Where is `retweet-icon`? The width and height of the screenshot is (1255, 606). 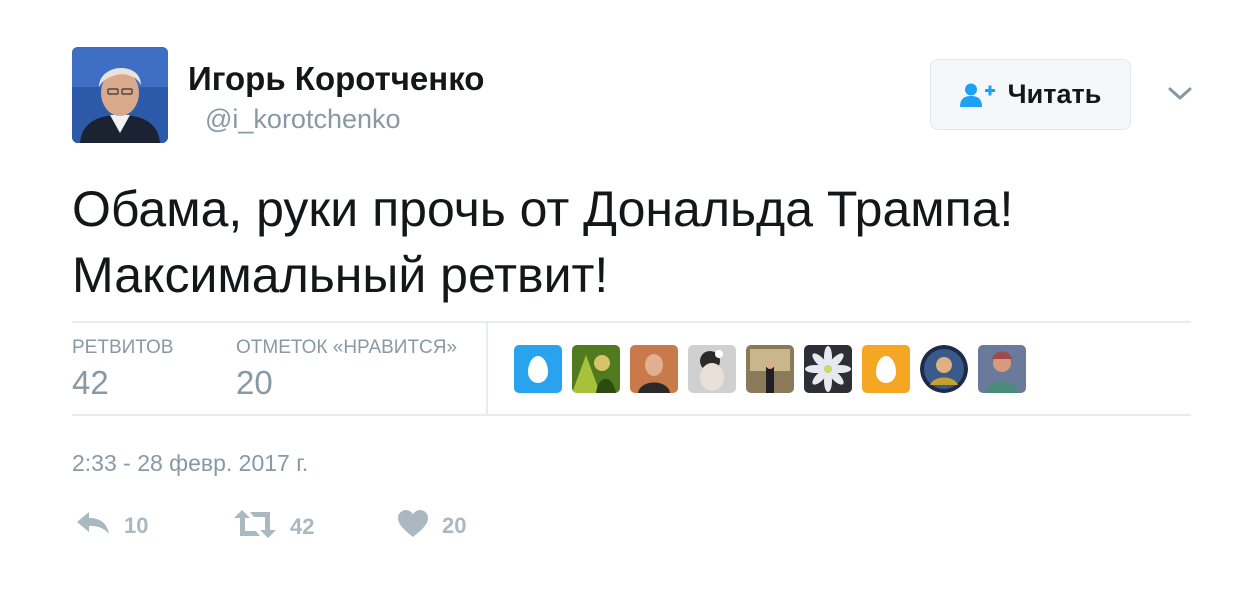
retweet-icon is located at coordinates (255, 526).